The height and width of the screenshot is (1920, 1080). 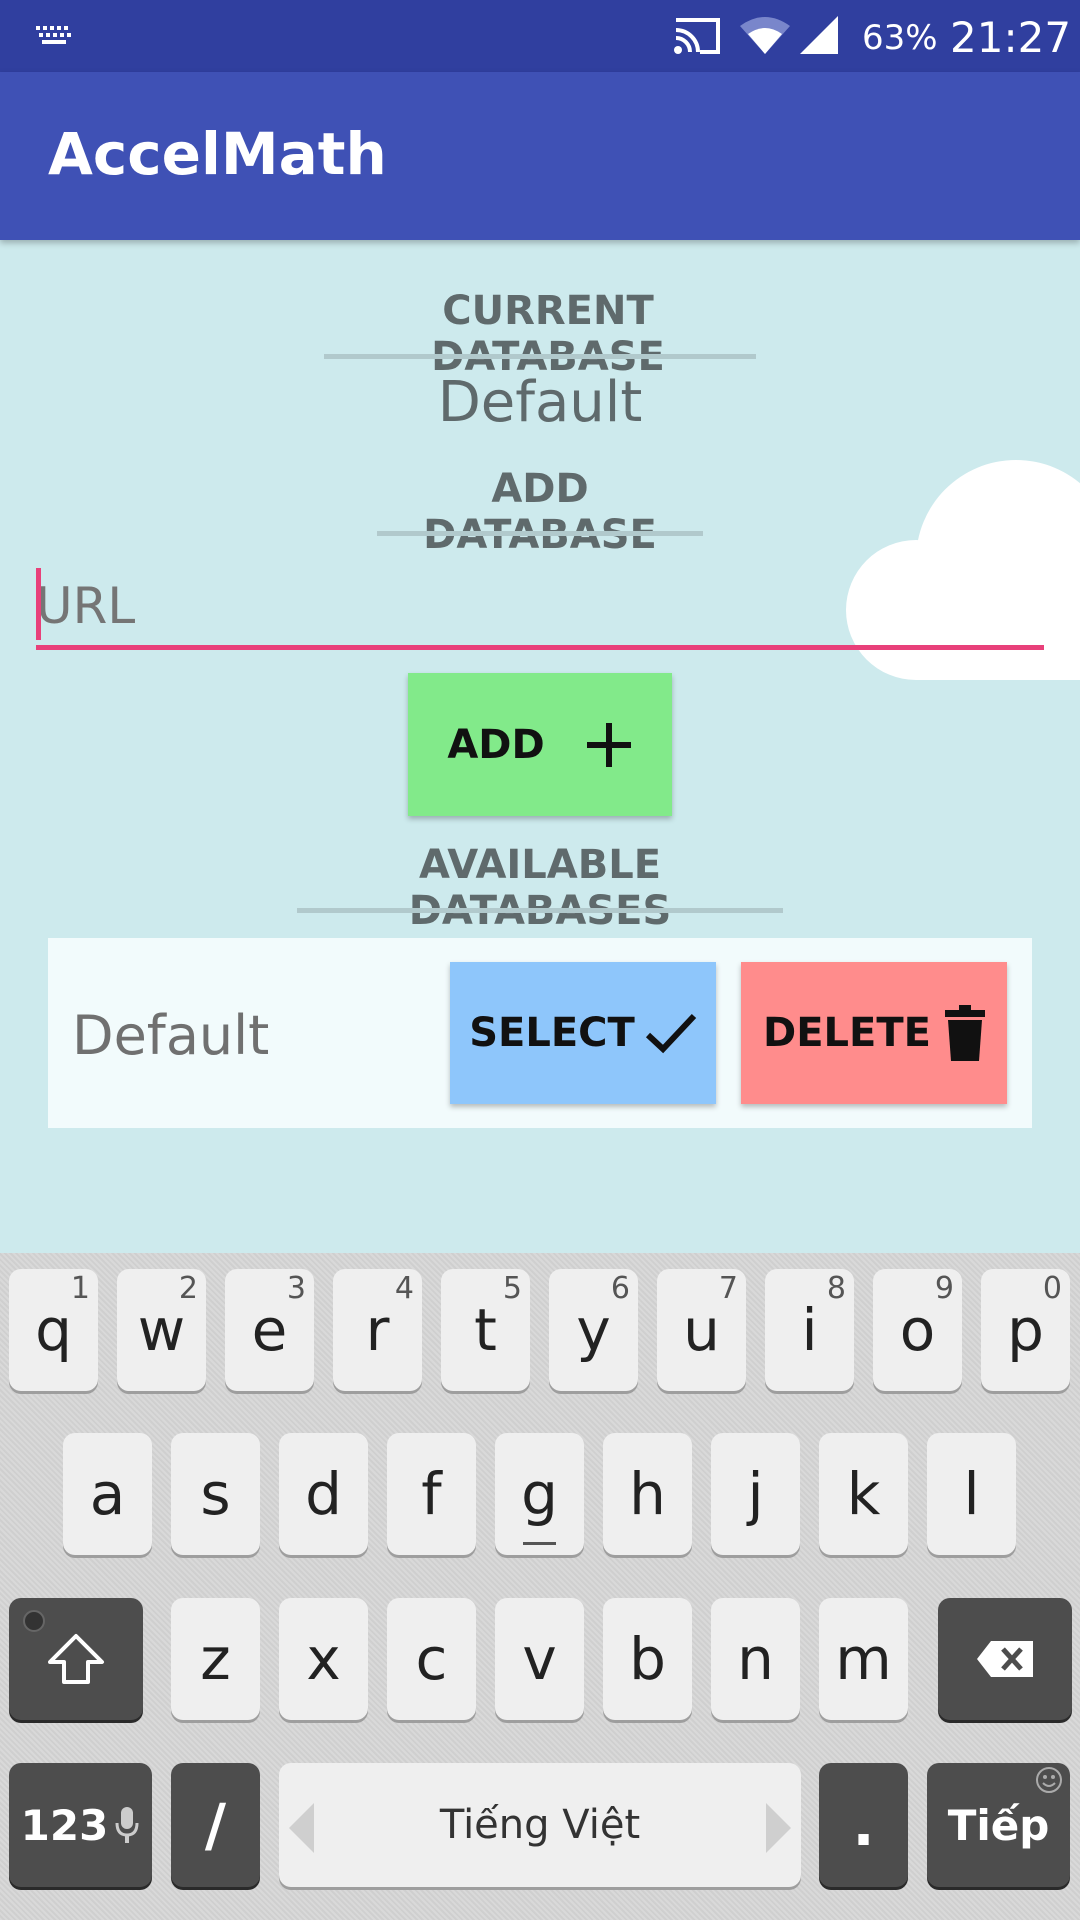 What do you see at coordinates (755, 1659) in the screenshot?
I see `key-n: n` at bounding box center [755, 1659].